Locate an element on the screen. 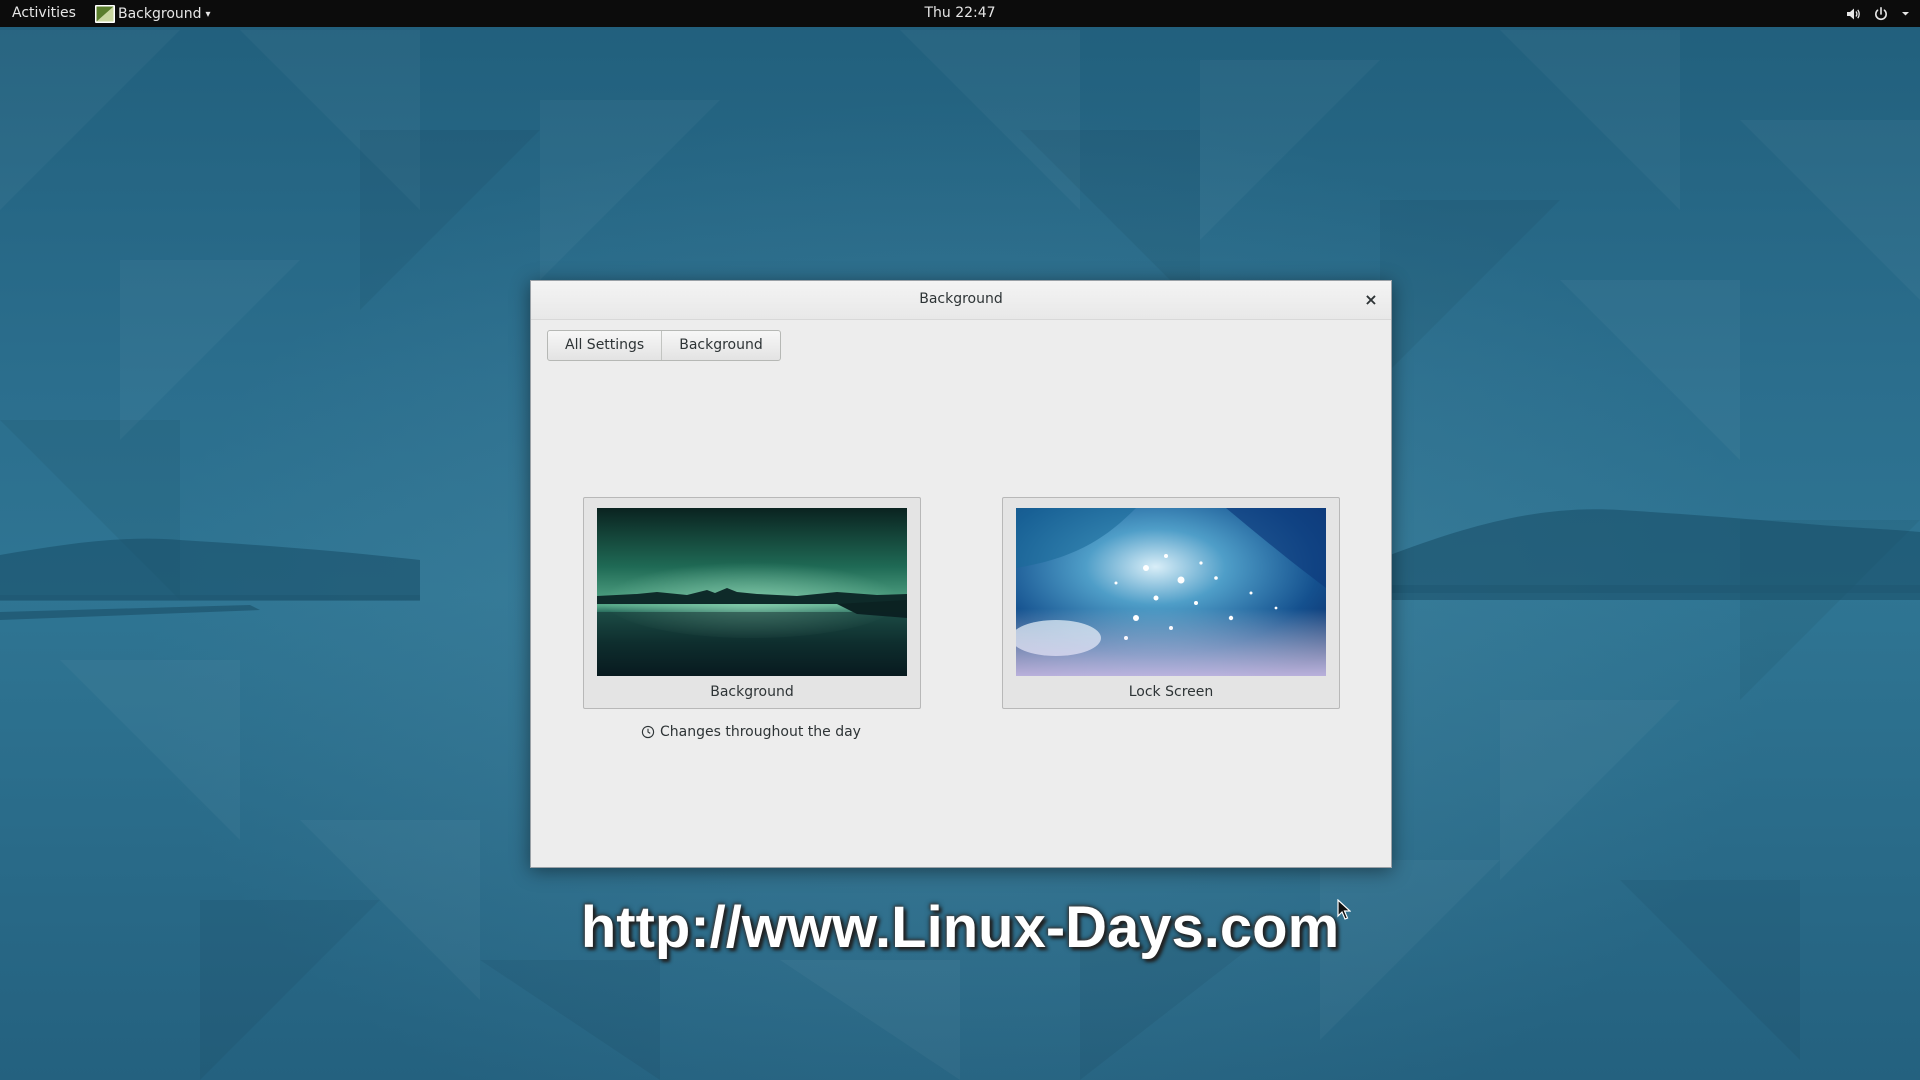 This screenshot has height=1080, width=1920. breadcrumb-all-settings: All Settings is located at coordinates (604, 345).